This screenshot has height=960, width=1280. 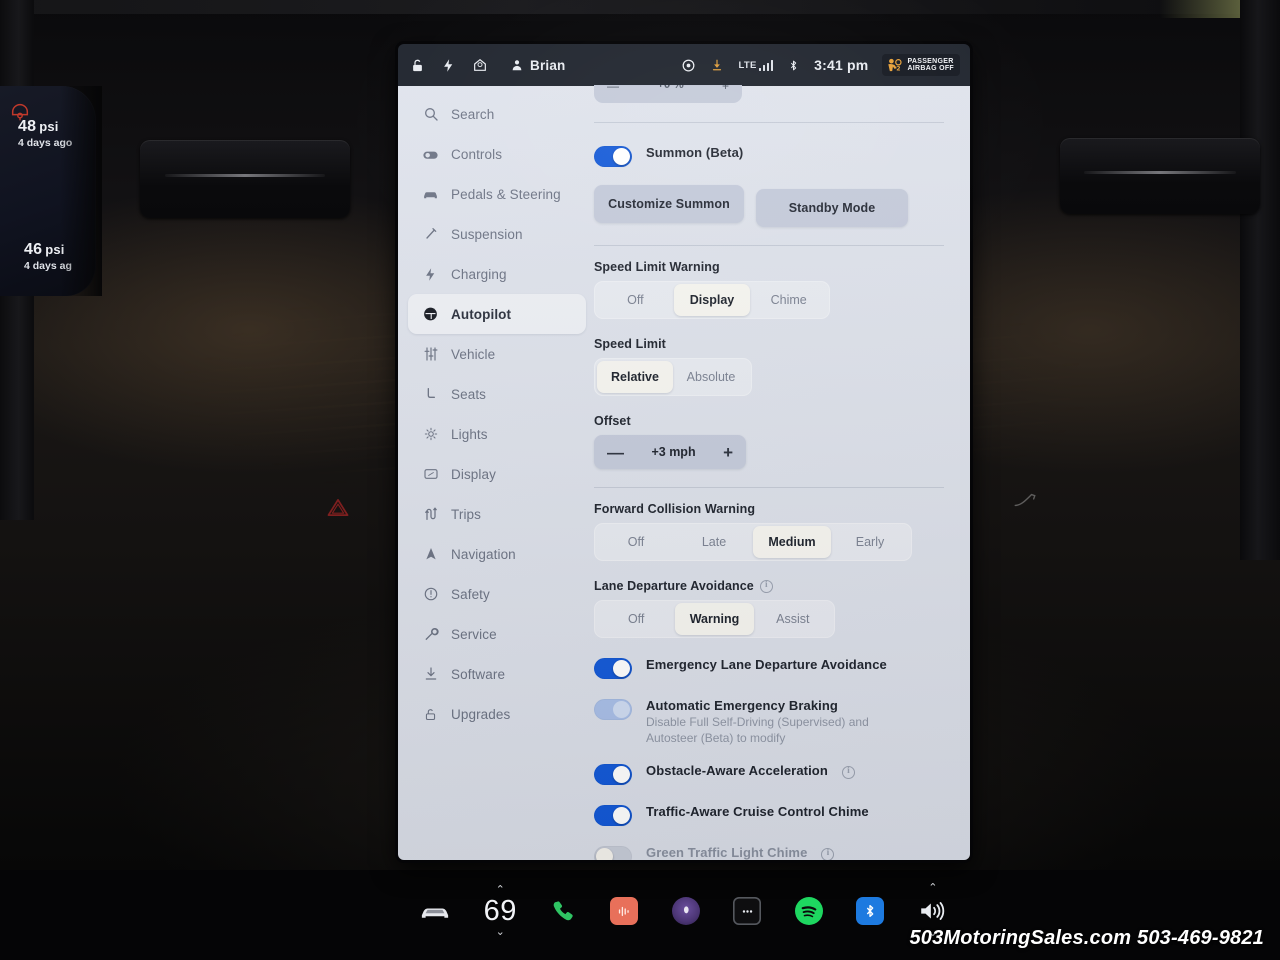 I want to click on car-button, so click(x=435, y=911).